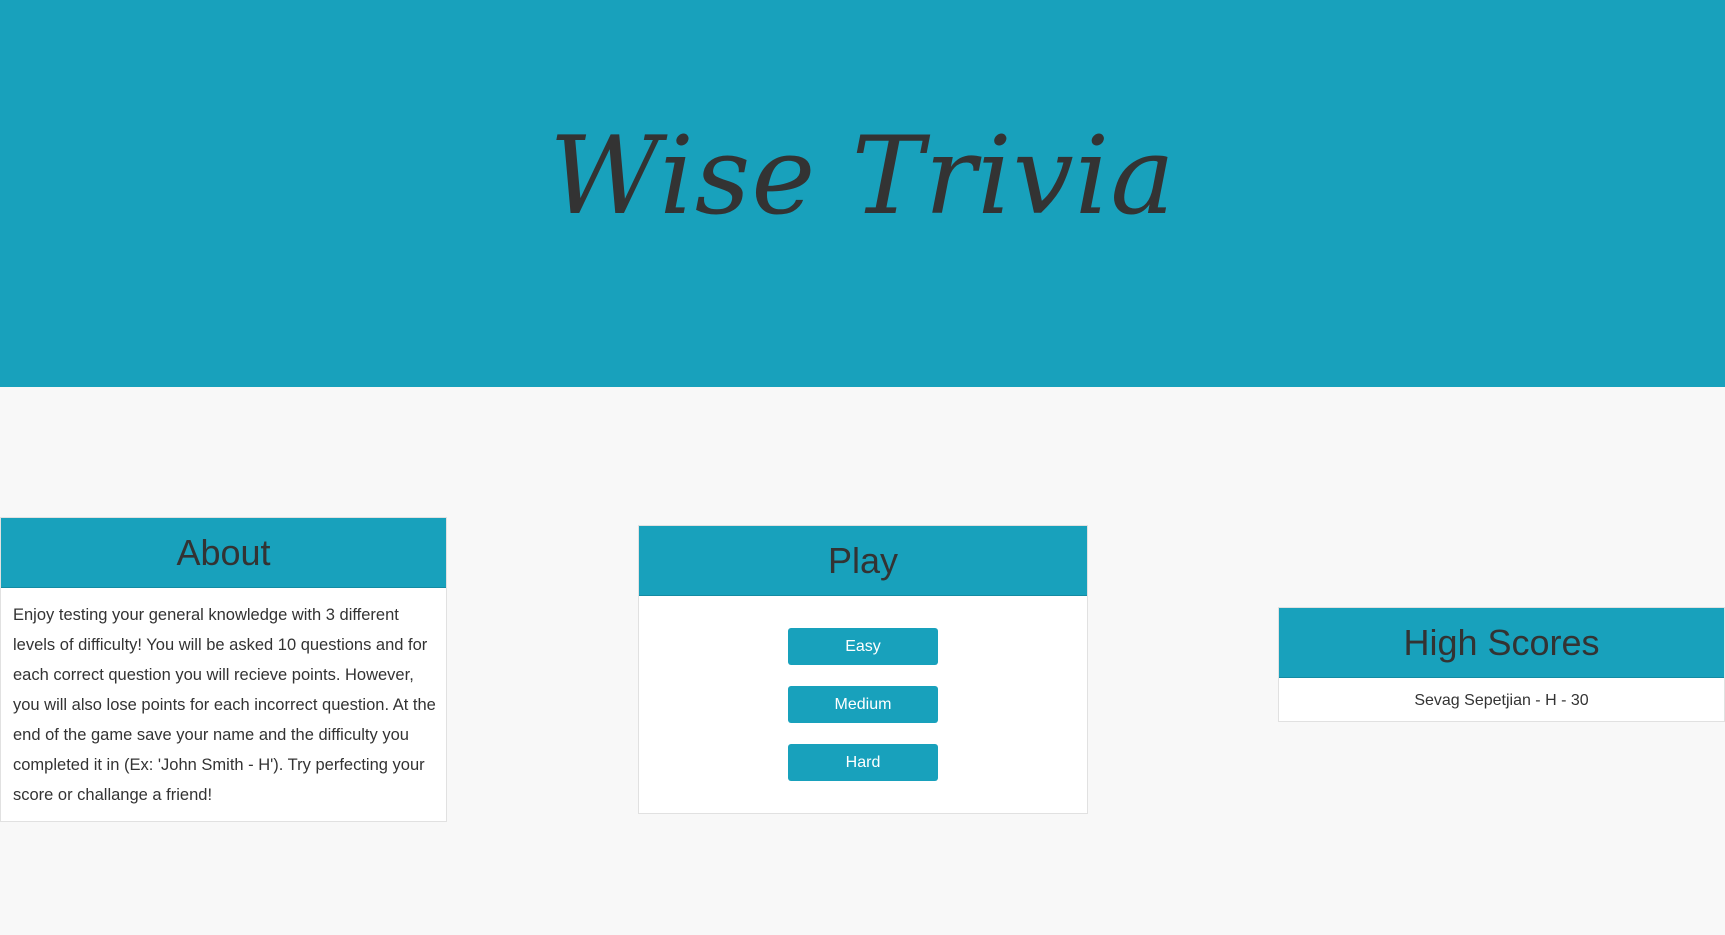  Describe the element at coordinates (863, 646) in the screenshot. I see `easy-button: Easy` at that location.